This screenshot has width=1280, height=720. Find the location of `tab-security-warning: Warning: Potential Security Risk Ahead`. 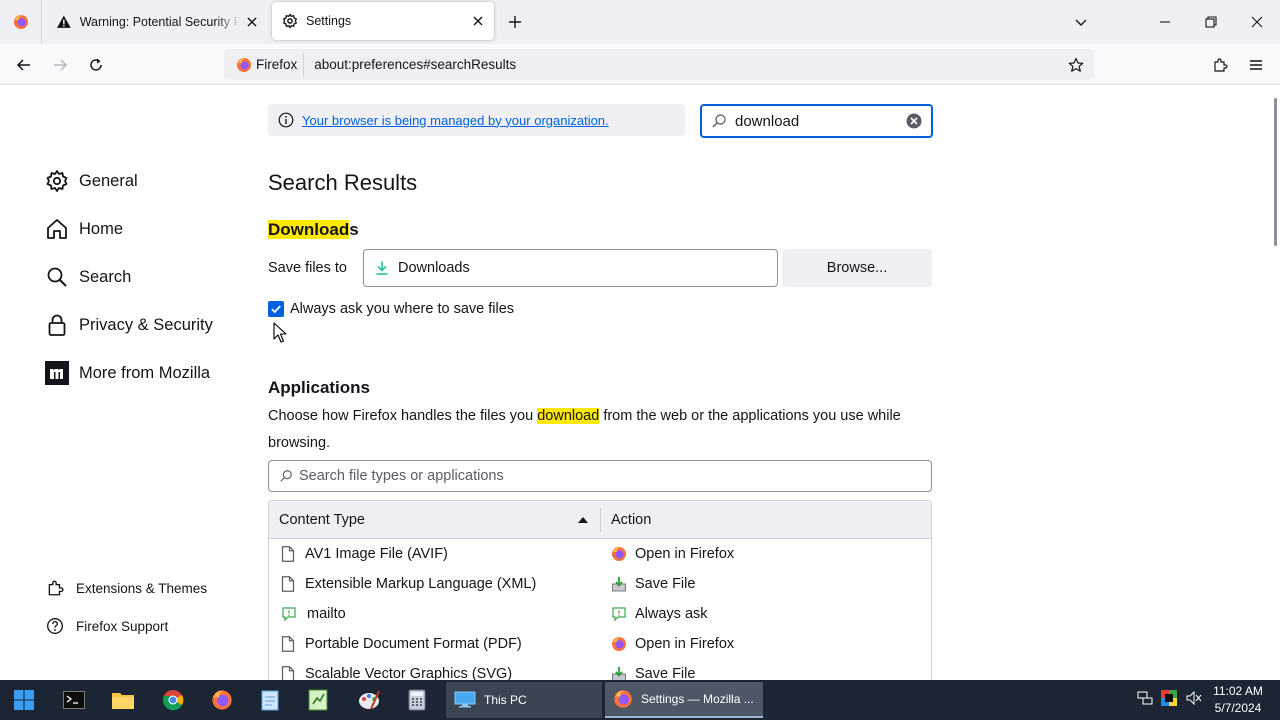

tab-security-warning: Warning: Potential Security Risk Ahead is located at coordinates (156, 22).